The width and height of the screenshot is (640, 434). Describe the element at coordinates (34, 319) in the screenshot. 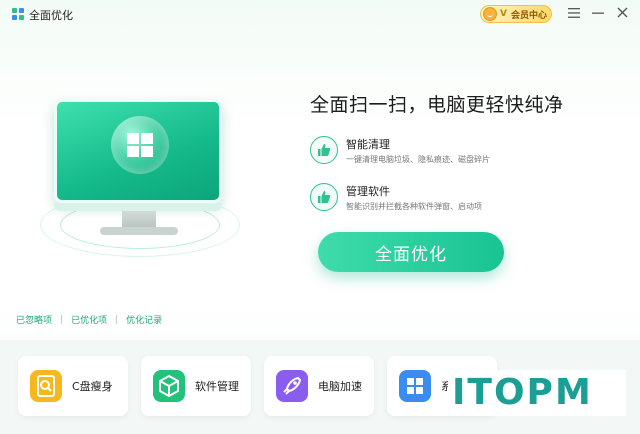

I see `link-ignored-items: 已忽略项` at that location.